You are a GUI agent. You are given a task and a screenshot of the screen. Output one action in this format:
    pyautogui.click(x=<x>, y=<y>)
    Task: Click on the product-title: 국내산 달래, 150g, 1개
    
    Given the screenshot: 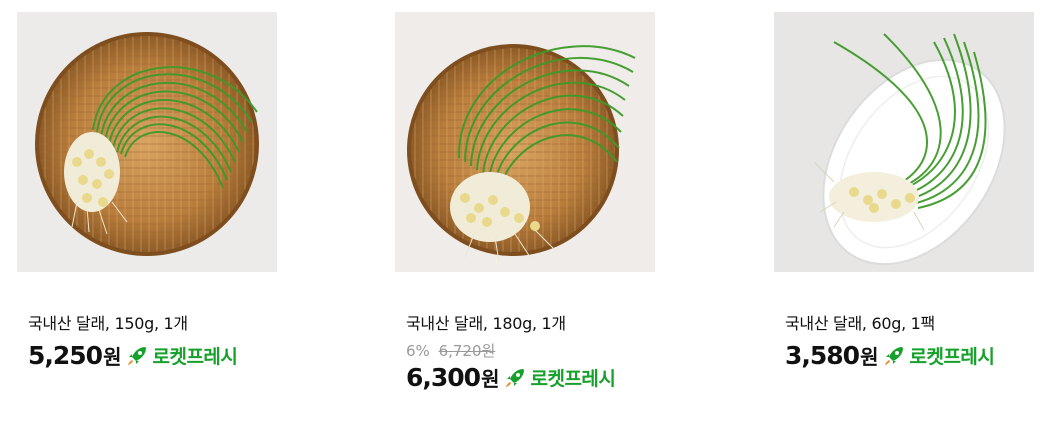 What is the action you would take?
    pyautogui.click(x=152, y=324)
    